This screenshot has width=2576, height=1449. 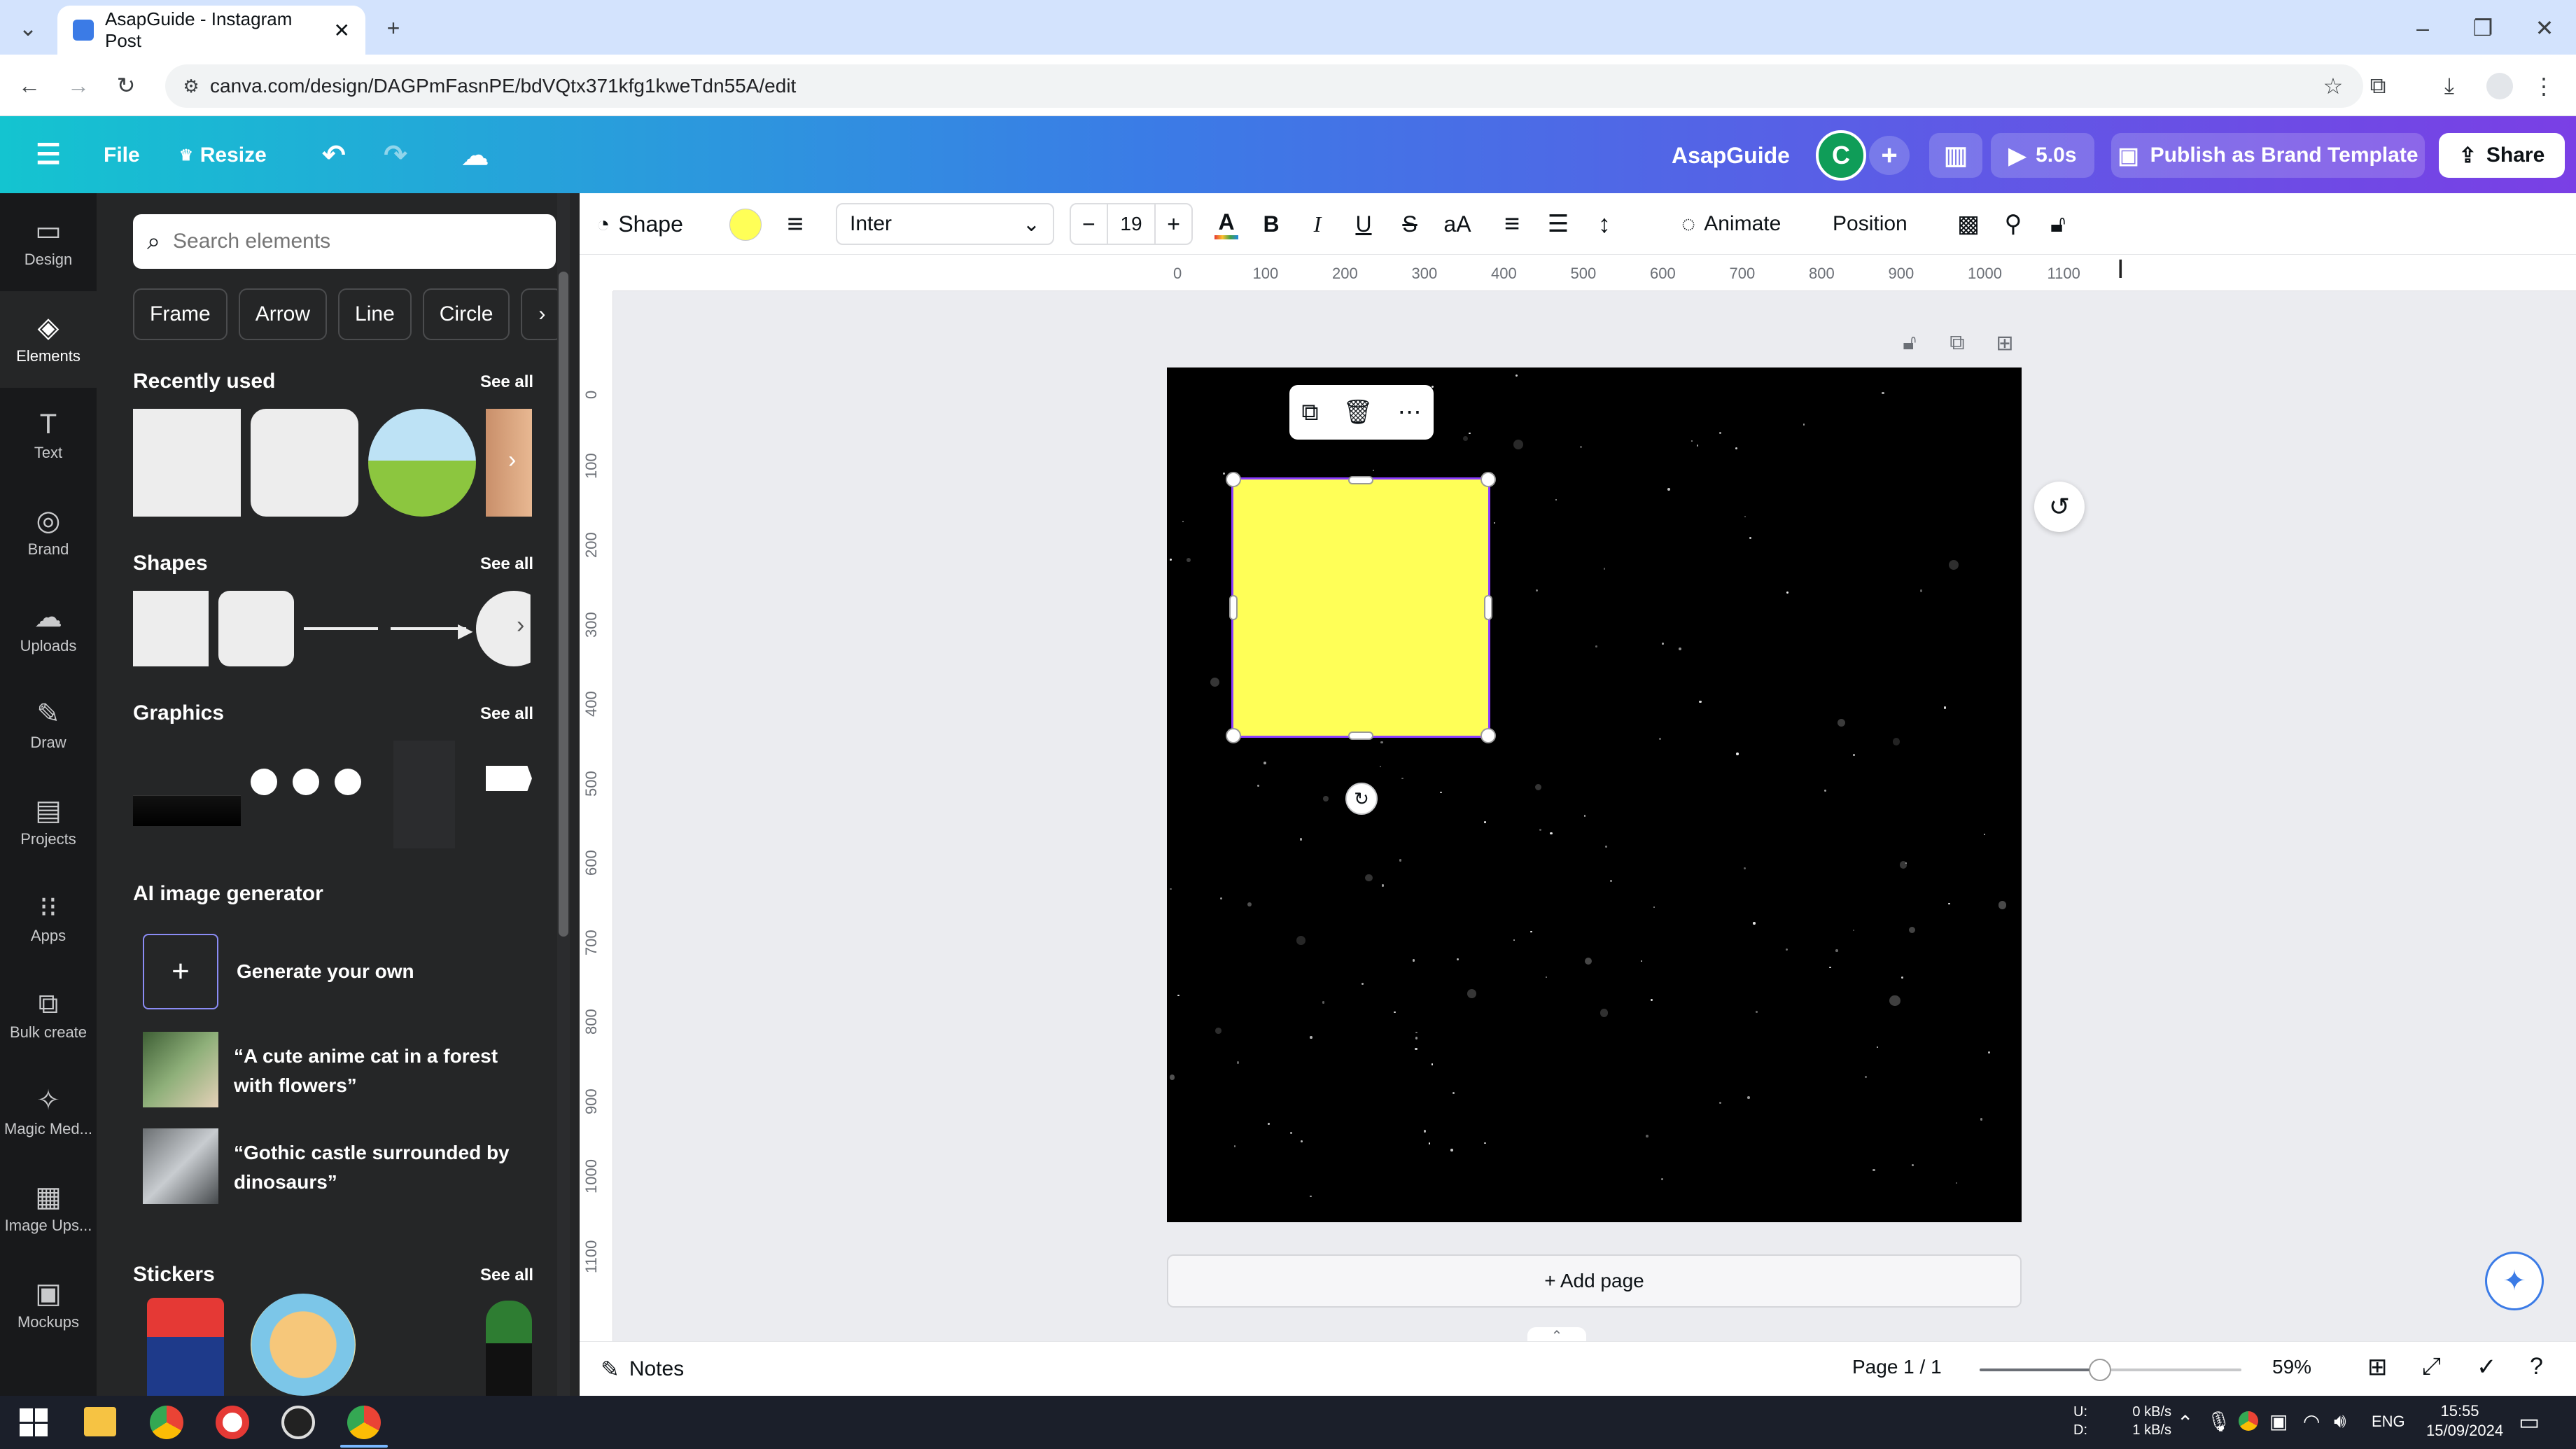 I want to click on forward-icon: →, so click(x=78, y=85).